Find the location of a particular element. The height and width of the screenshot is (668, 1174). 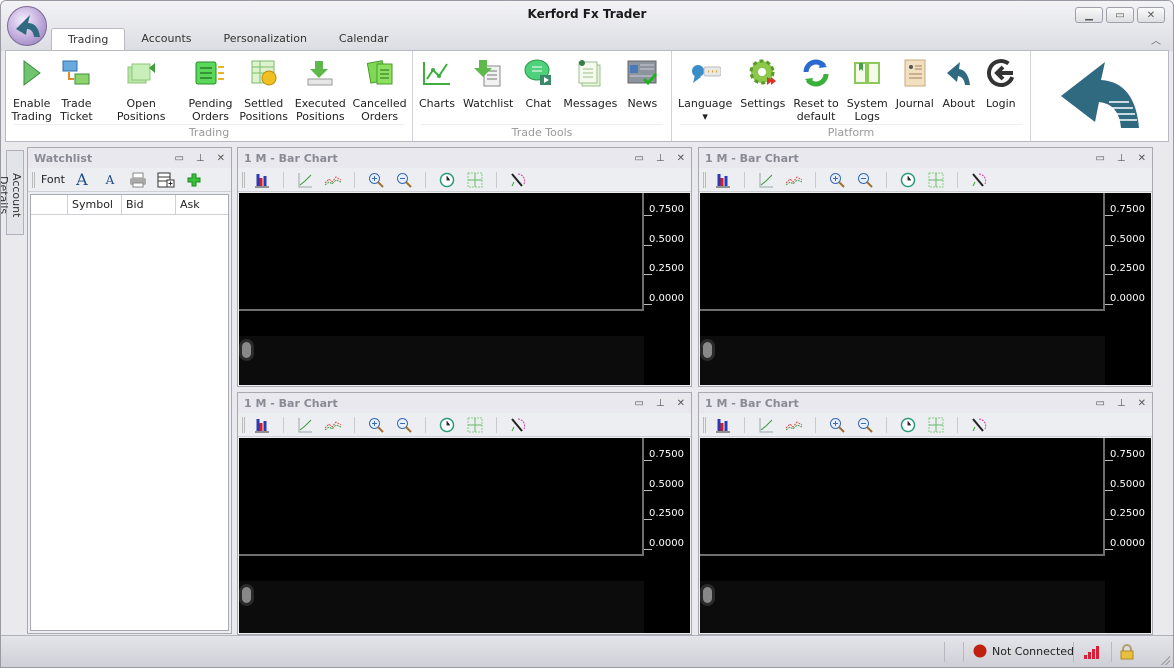

font-decrease-icon: A is located at coordinates (110, 180).